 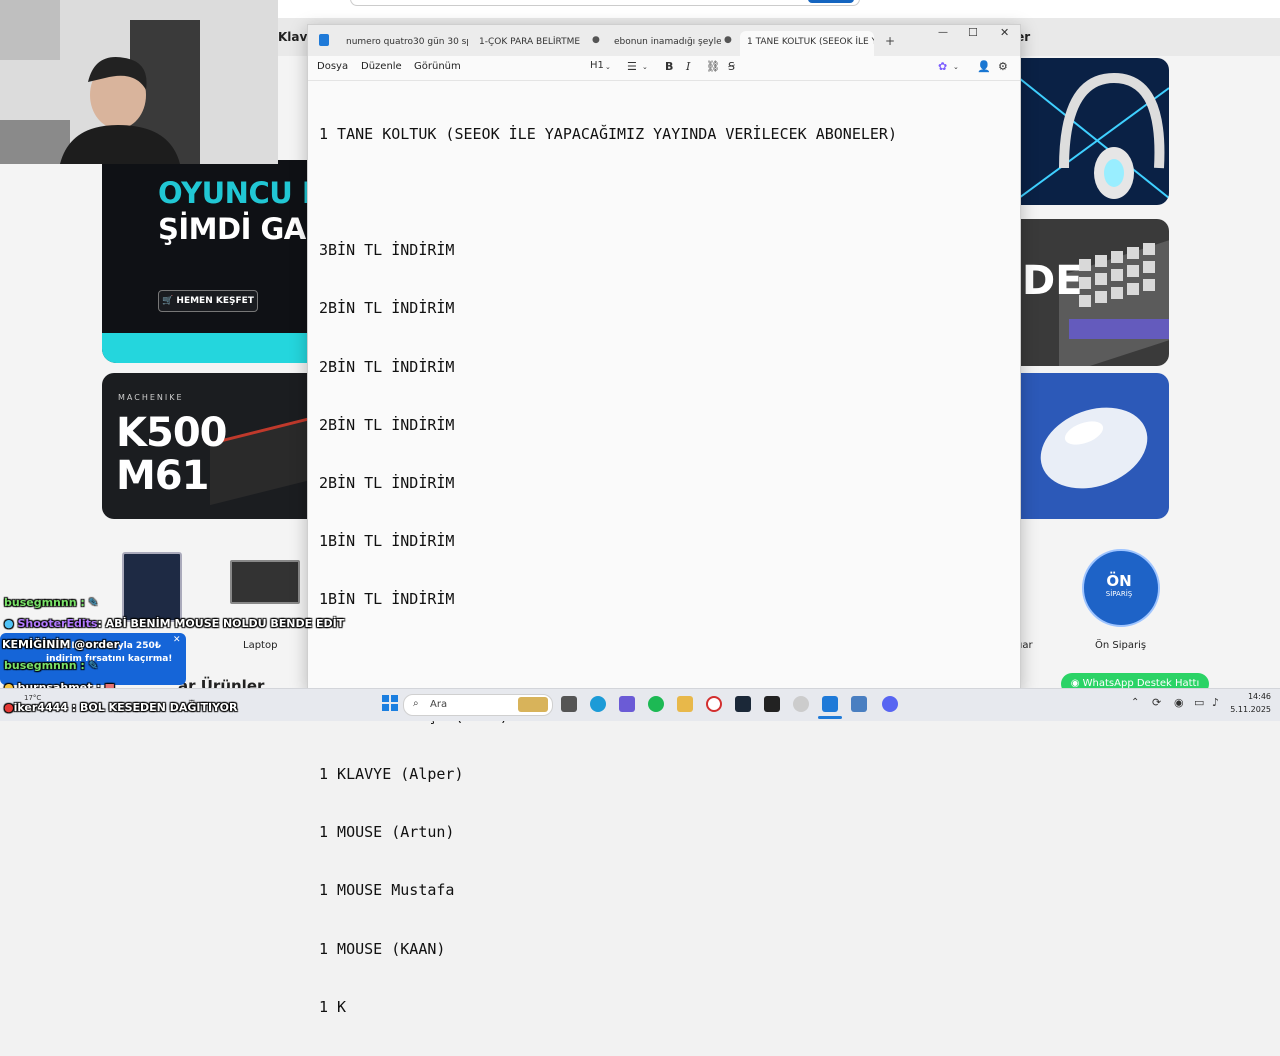 I want to click on category-on-siparis-label: Ön Sipariş, so click(x=1120, y=645).